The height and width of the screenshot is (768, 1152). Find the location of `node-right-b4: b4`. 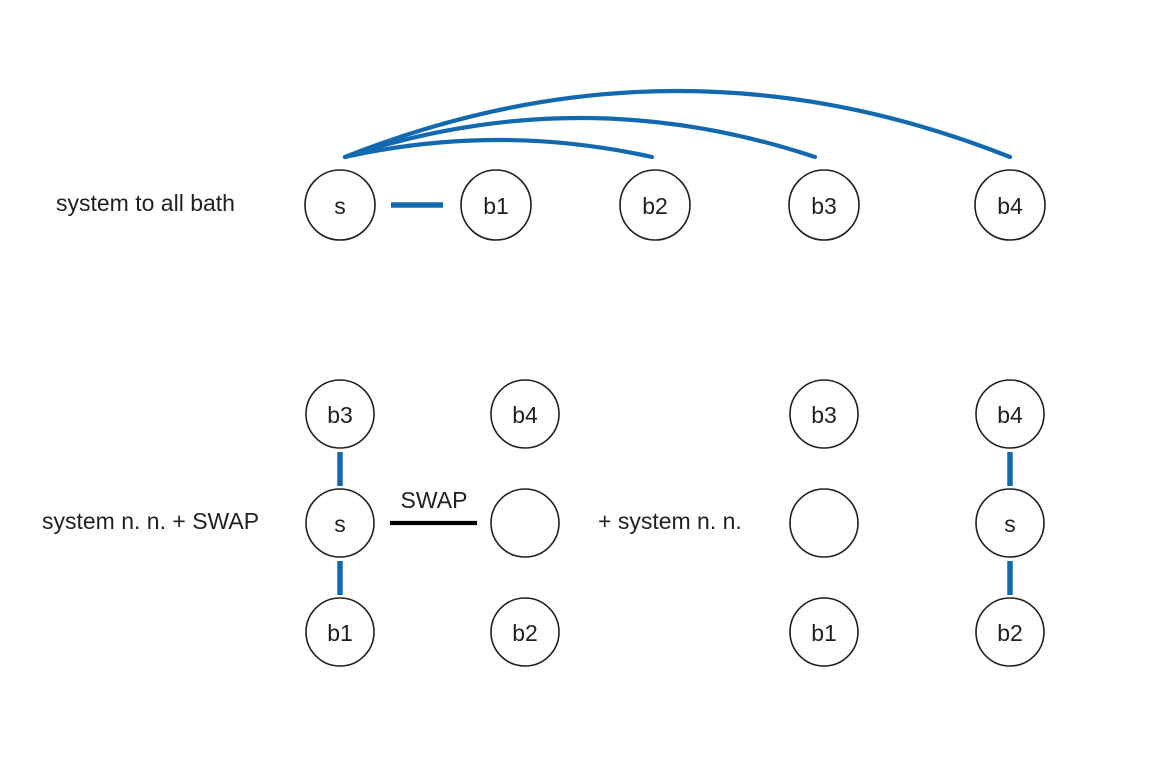

node-right-b4: b4 is located at coordinates (1010, 414).